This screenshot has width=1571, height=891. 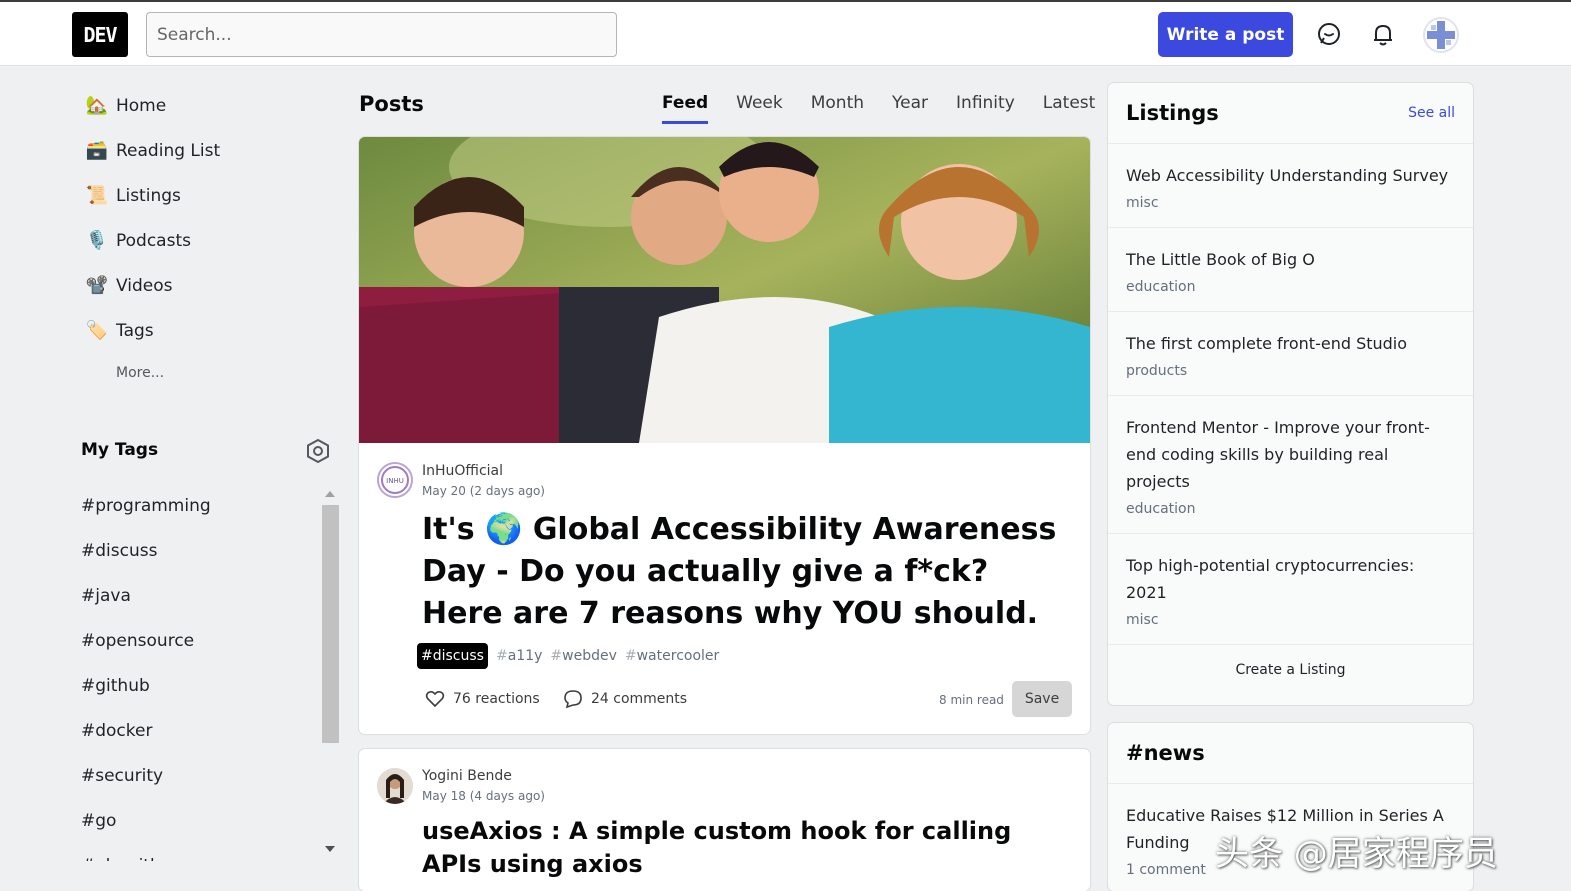 I want to click on sidebar-item-home: 🏡 Home, so click(x=203, y=105).